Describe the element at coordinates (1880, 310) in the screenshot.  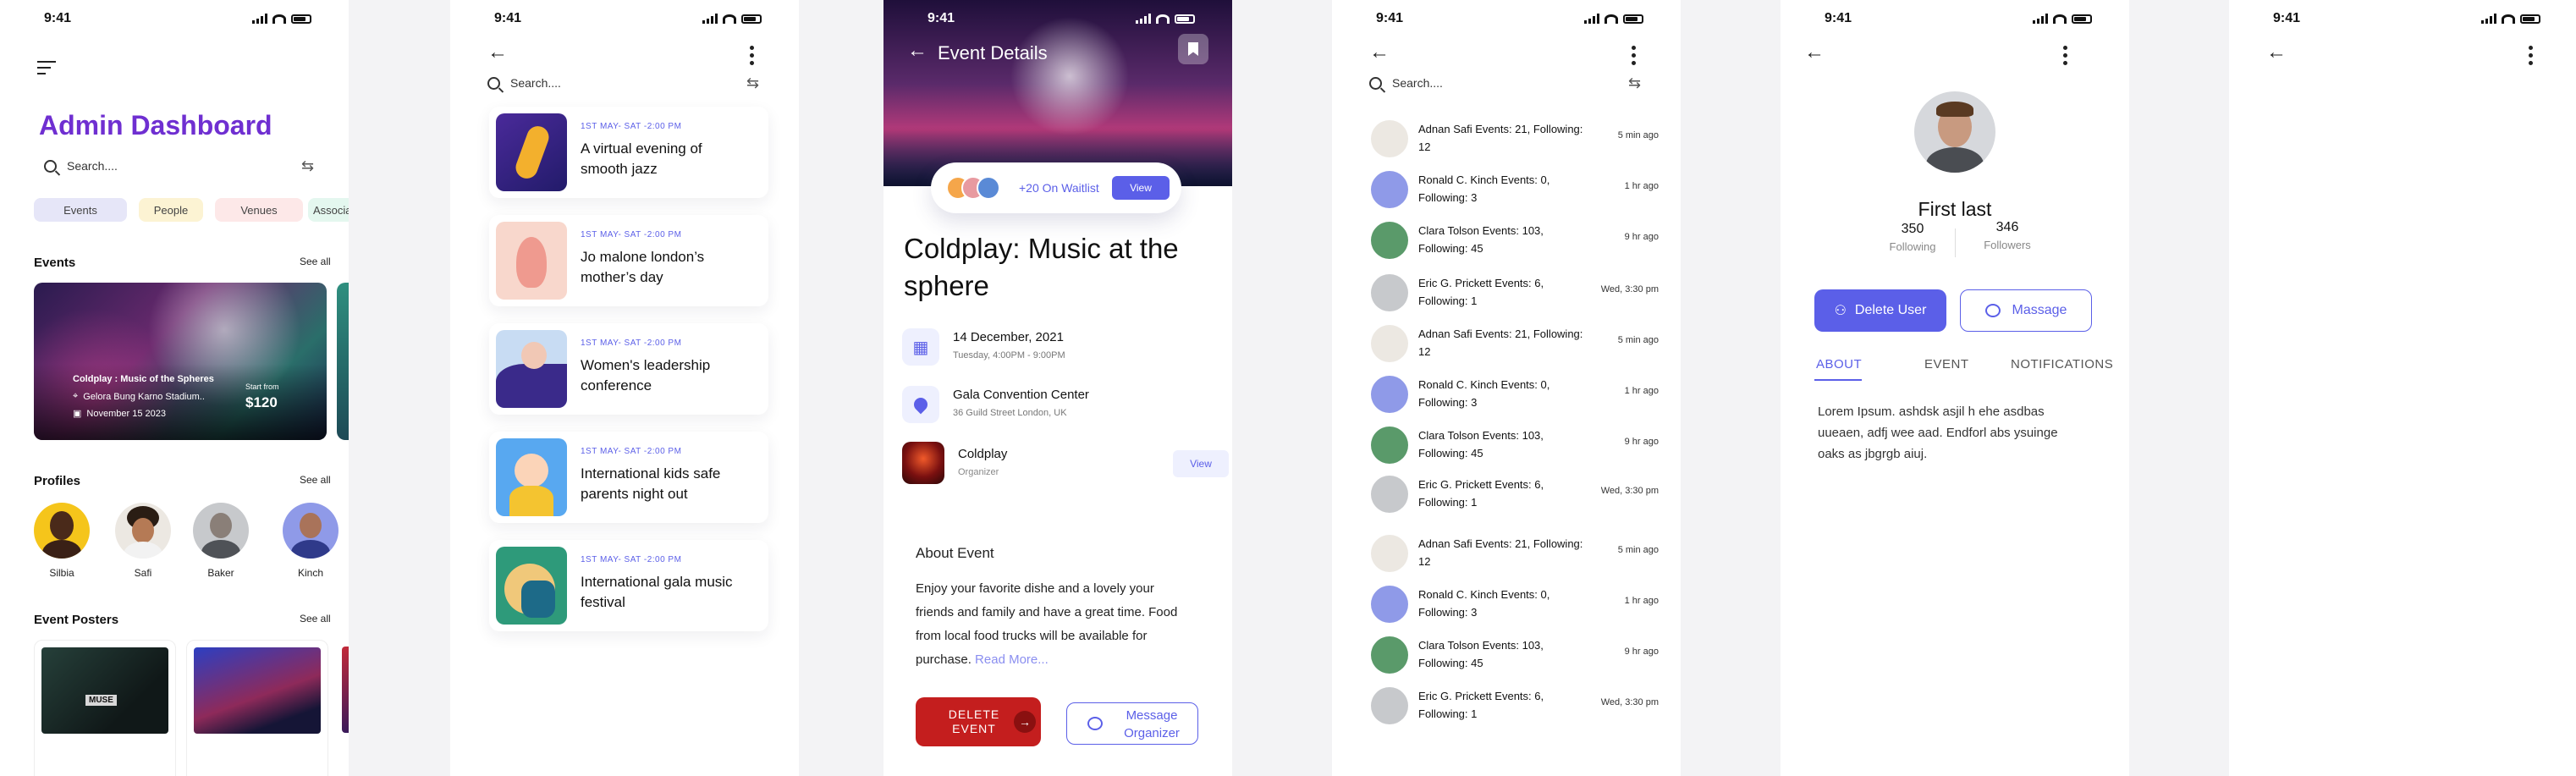
I see `delete-user-button: ⚇ Delete User` at that location.